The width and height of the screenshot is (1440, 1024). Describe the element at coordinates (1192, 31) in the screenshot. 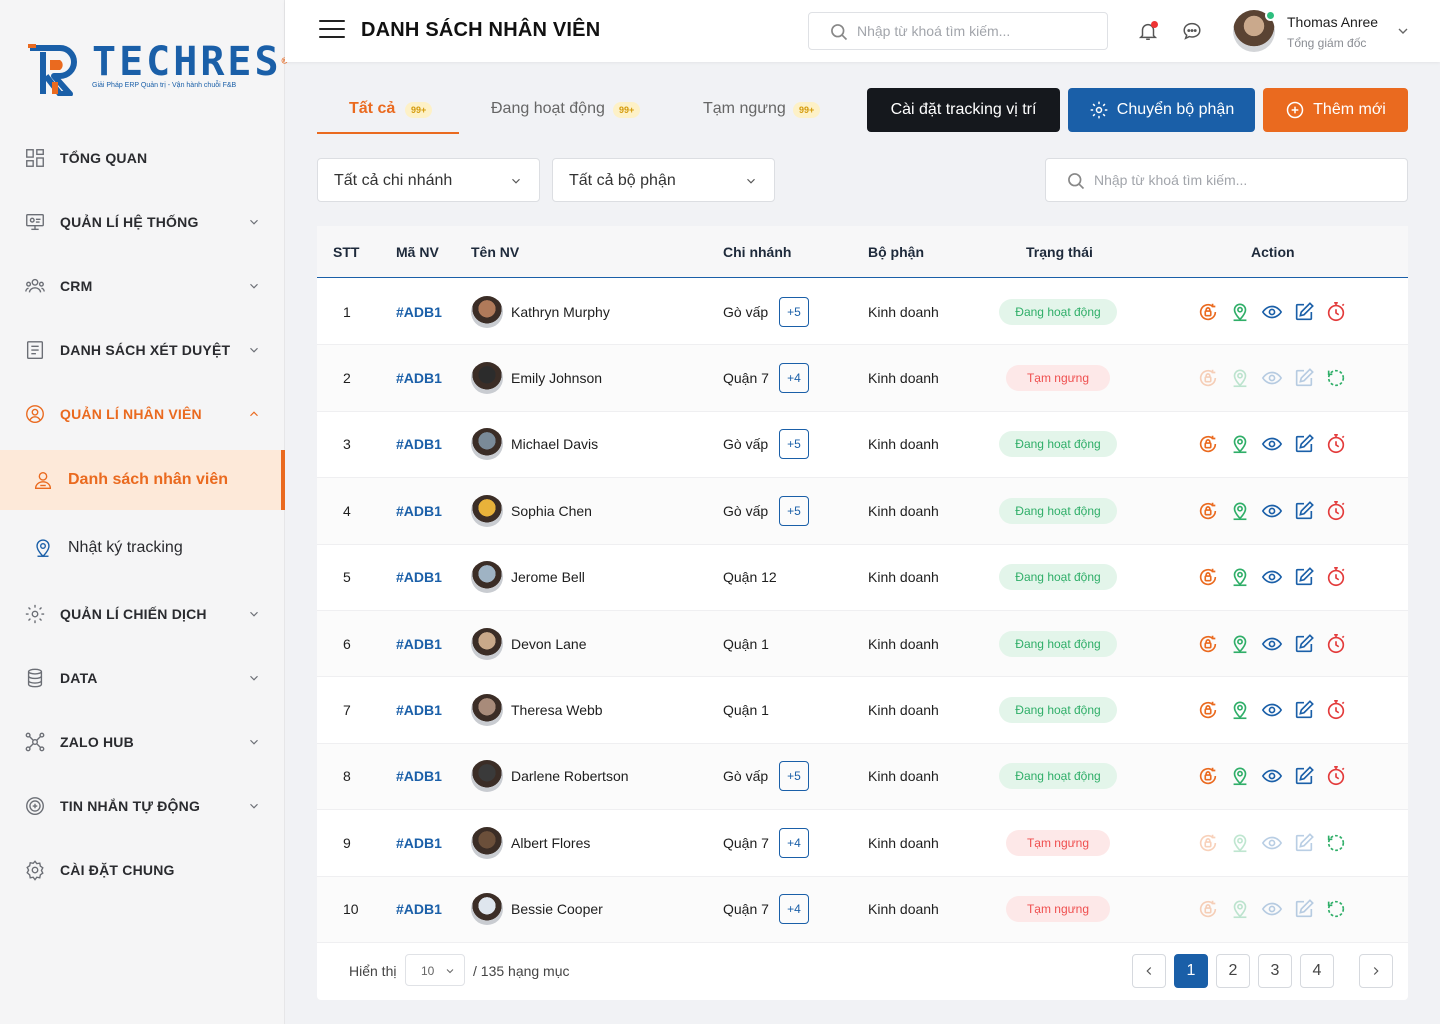

I see `chat-icon` at that location.